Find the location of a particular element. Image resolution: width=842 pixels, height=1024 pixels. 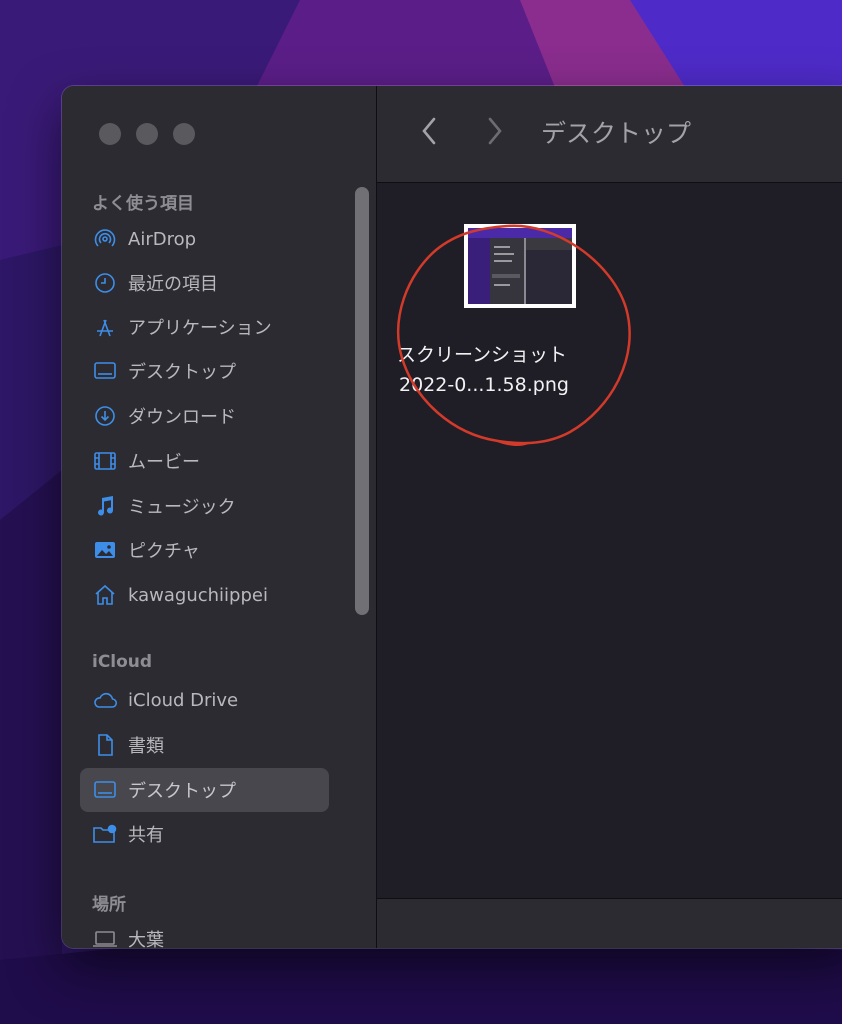

chevron-left-icon is located at coordinates (429, 133).